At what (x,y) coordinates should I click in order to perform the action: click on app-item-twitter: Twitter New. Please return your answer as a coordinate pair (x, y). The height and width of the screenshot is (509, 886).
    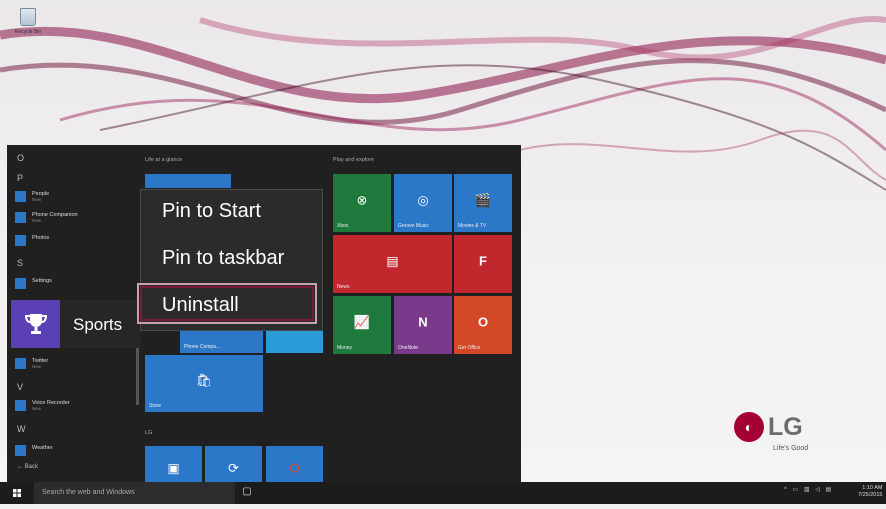
    Looking at the image, I should click on (31, 365).